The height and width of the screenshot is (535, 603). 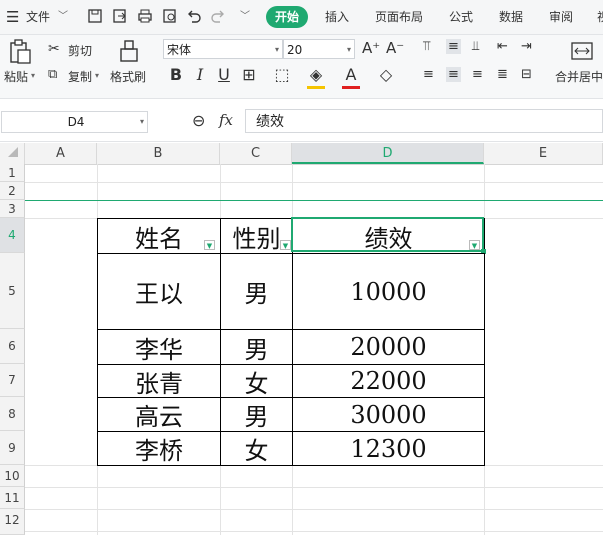 What do you see at coordinates (316, 87) in the screenshot?
I see `fill-color-swatch` at bounding box center [316, 87].